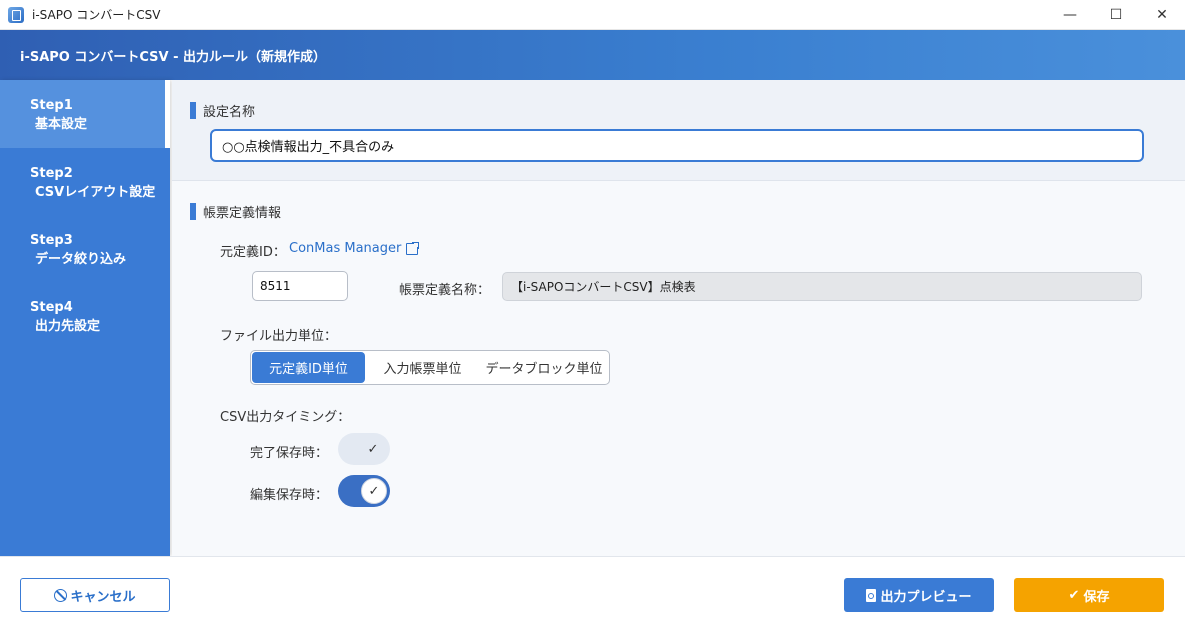  What do you see at coordinates (95, 192) in the screenshot?
I see `step-label: CSVレイアウト設定` at bounding box center [95, 192].